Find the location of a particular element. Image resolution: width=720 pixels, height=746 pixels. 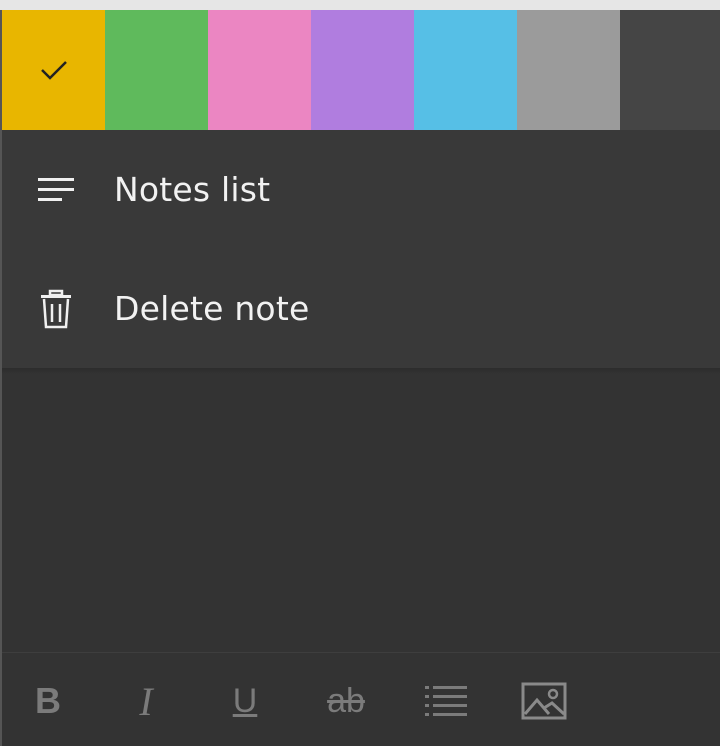

trash-icon is located at coordinates (56, 309).